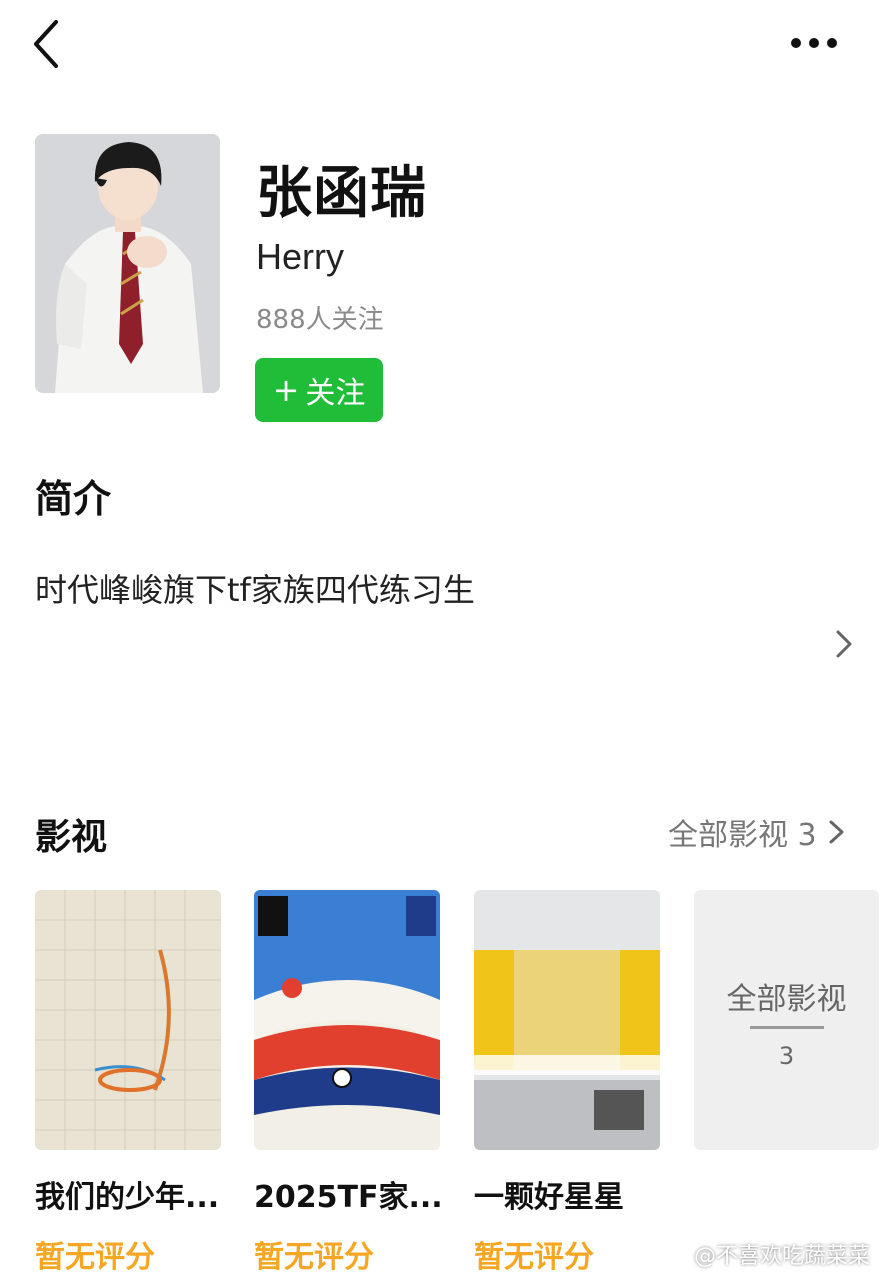 The width and height of the screenshot is (889, 1280). What do you see at coordinates (742, 835) in the screenshot?
I see `all-films-label: 全部影视 3` at bounding box center [742, 835].